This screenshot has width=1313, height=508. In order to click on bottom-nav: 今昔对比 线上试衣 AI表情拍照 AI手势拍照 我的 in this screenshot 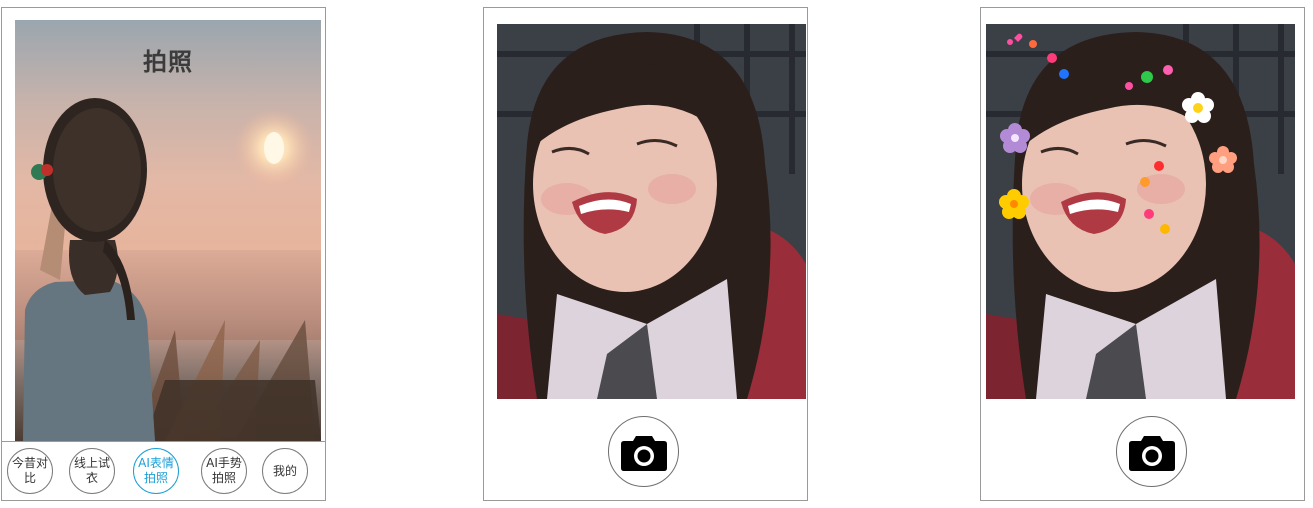, I will do `click(163, 470)`.